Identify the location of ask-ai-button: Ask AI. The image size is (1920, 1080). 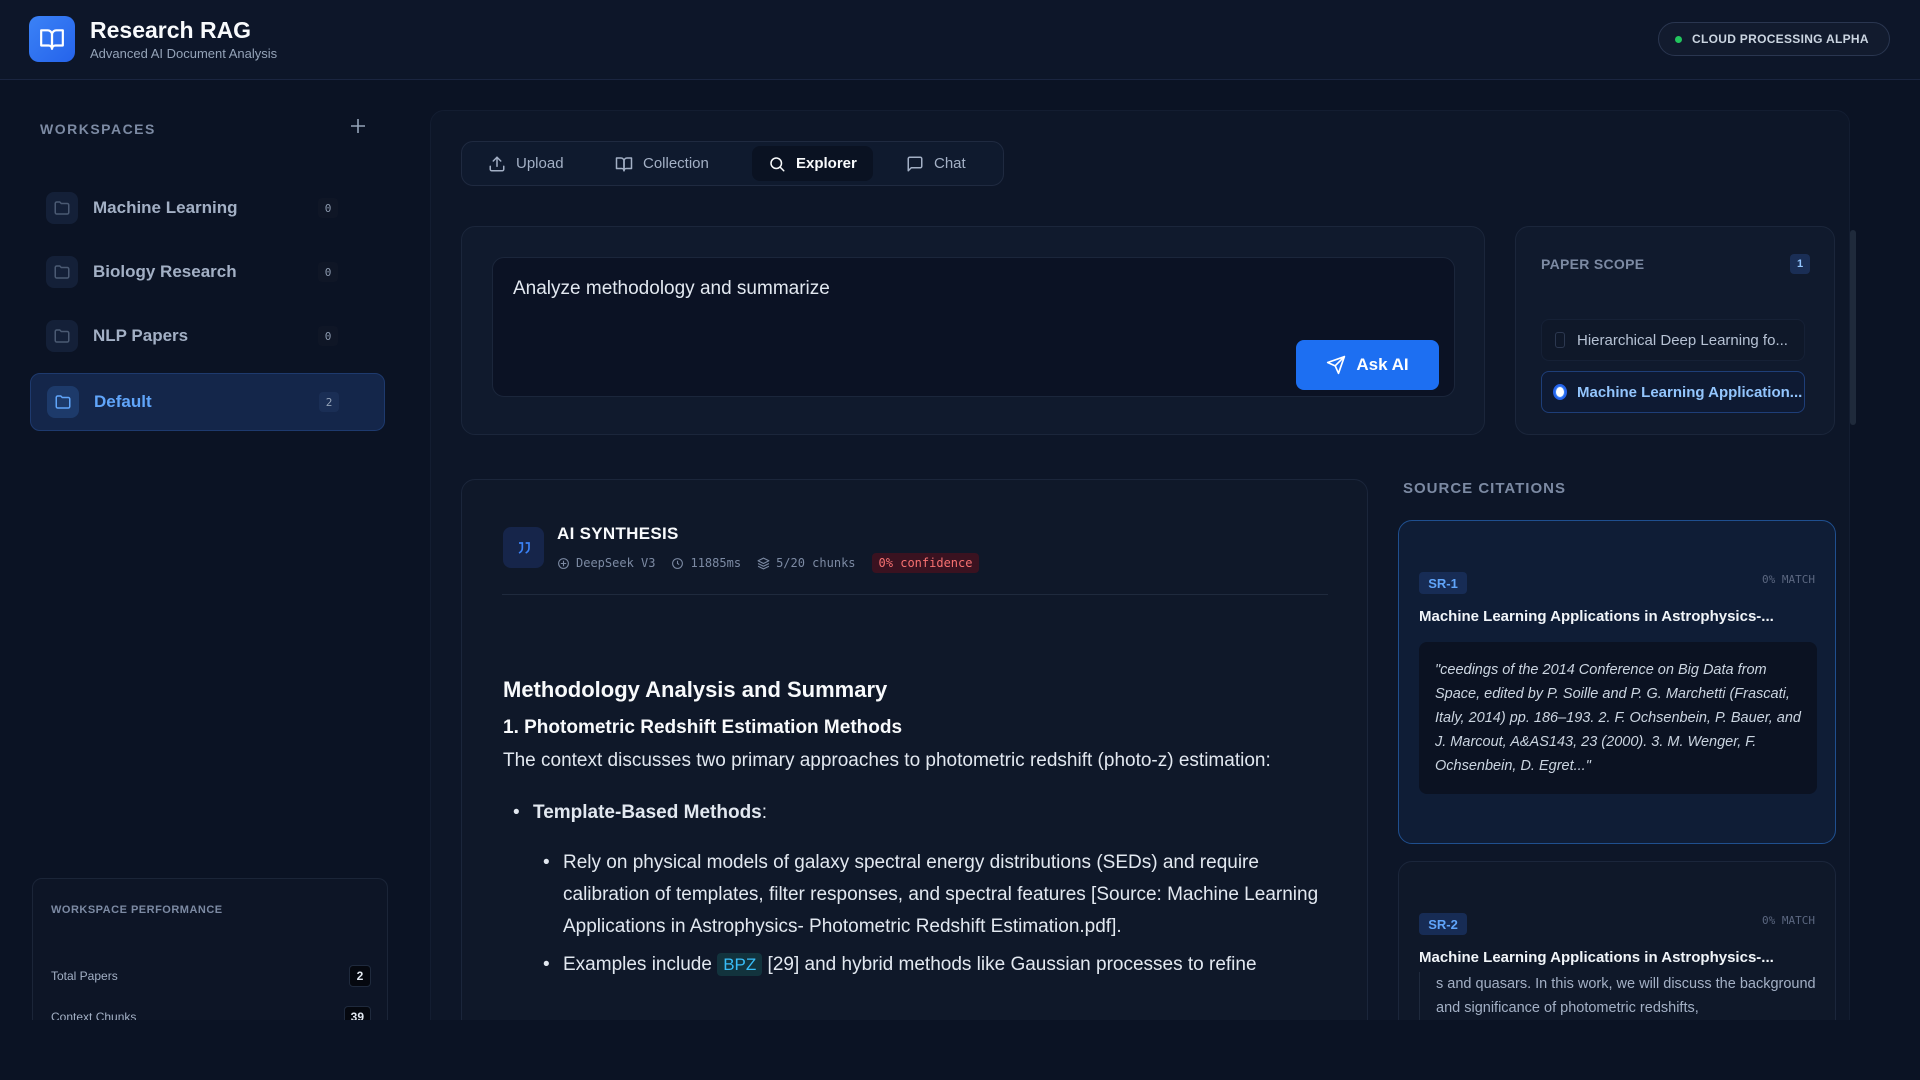
(1367, 365).